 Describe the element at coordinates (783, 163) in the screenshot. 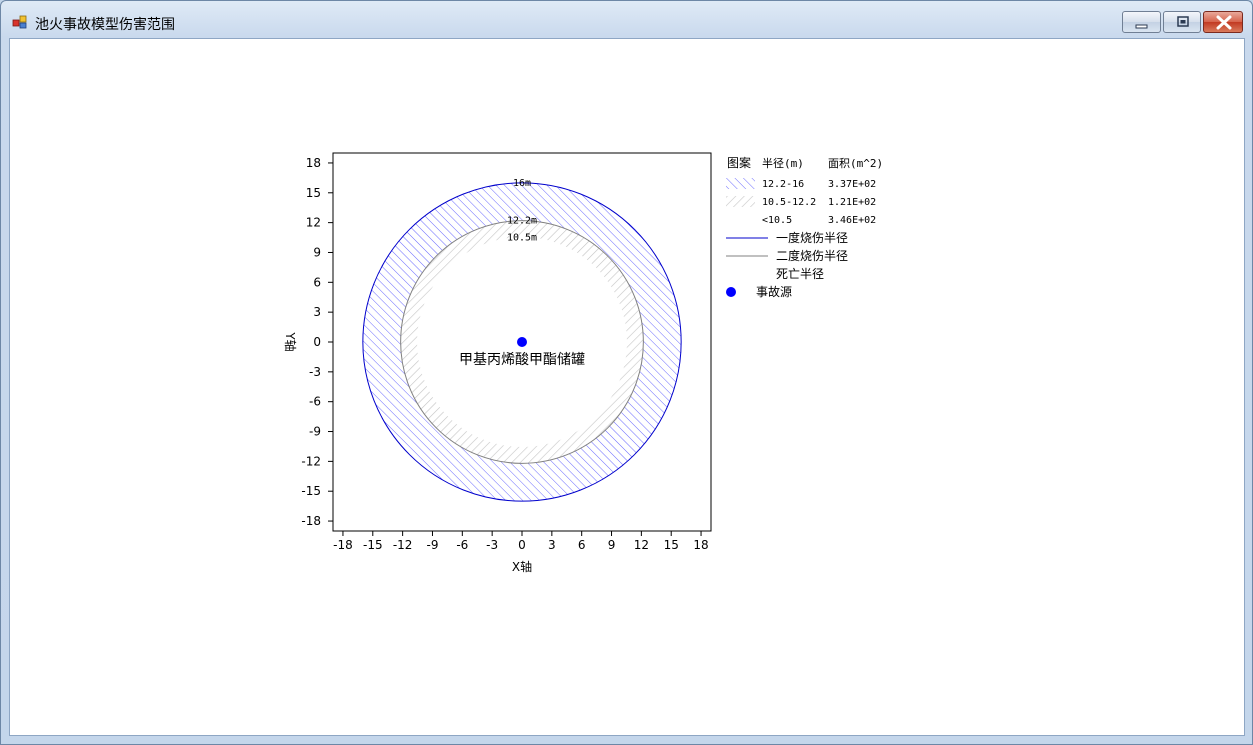

I see `legend-header-radius: 半径(m)` at that location.